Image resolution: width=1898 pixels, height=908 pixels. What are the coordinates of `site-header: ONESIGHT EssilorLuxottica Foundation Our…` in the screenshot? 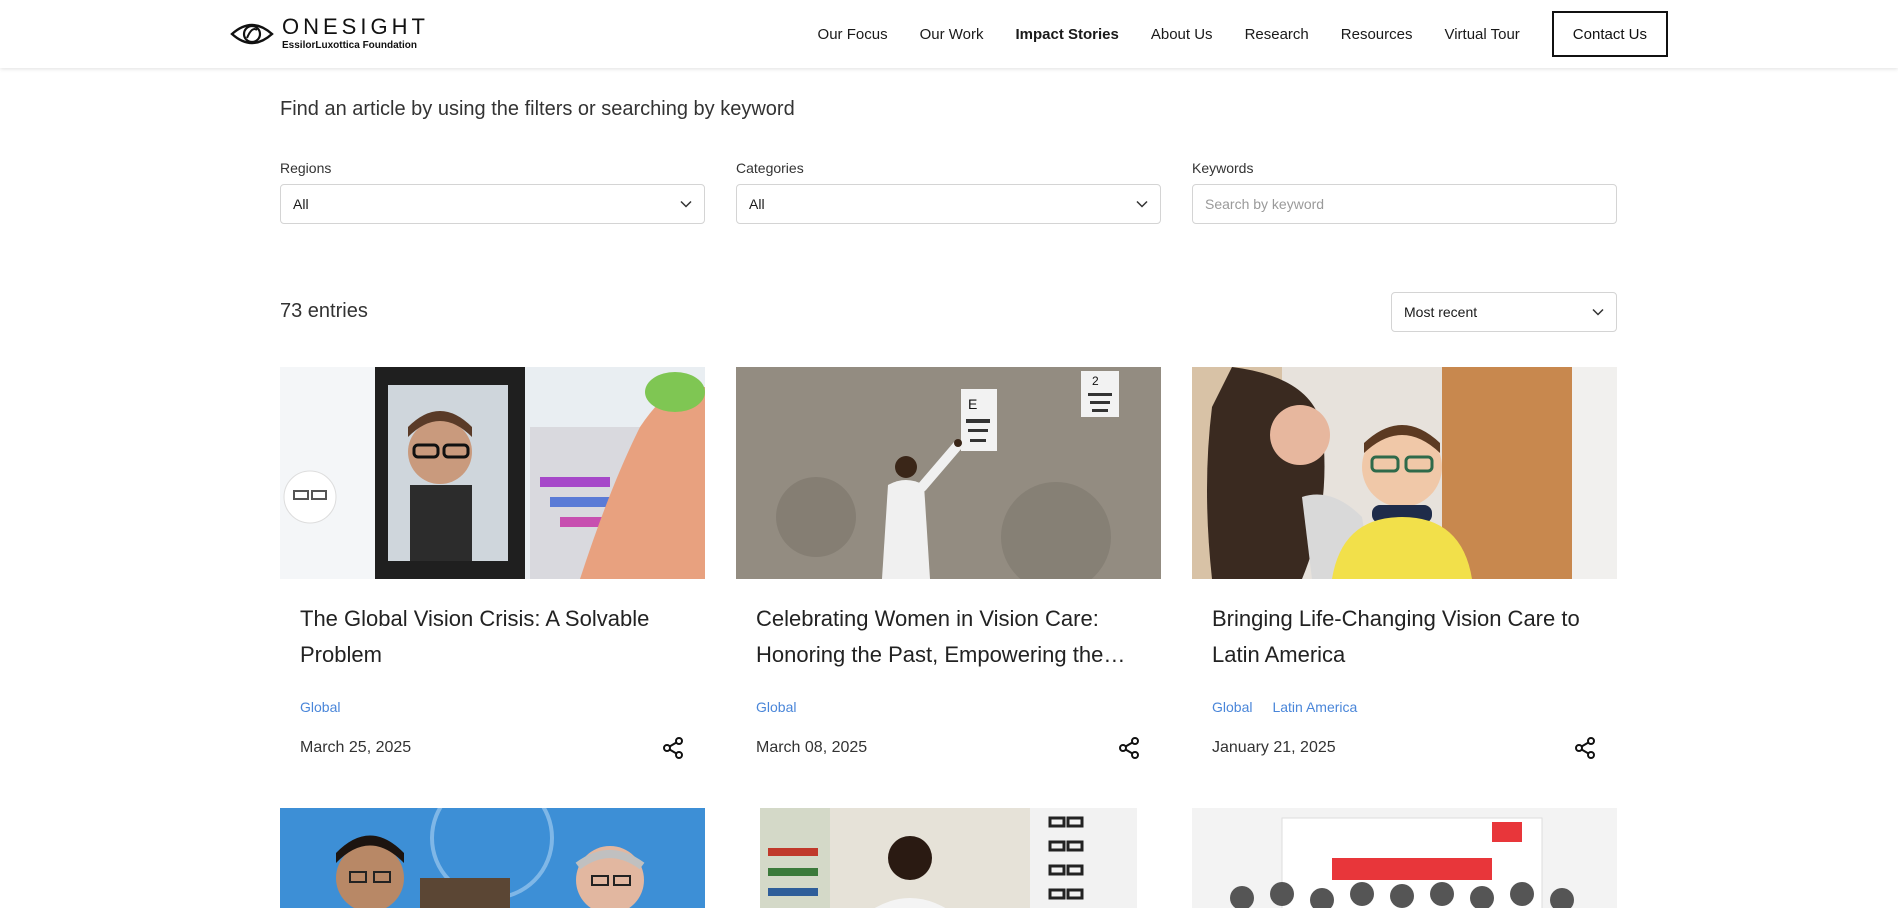 It's located at (949, 34).